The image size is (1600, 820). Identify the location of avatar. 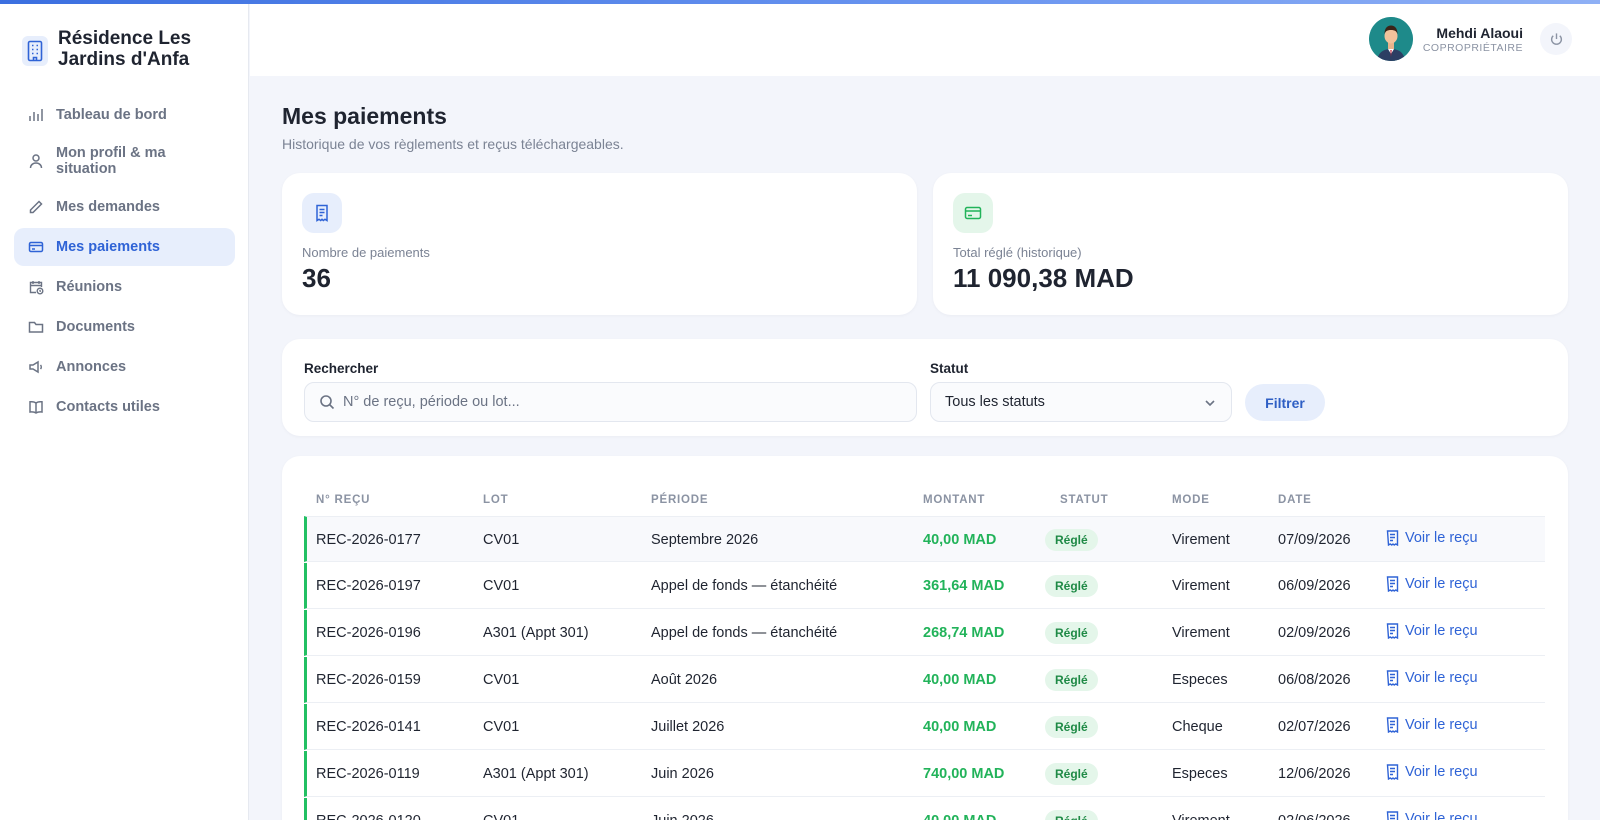
(1391, 39).